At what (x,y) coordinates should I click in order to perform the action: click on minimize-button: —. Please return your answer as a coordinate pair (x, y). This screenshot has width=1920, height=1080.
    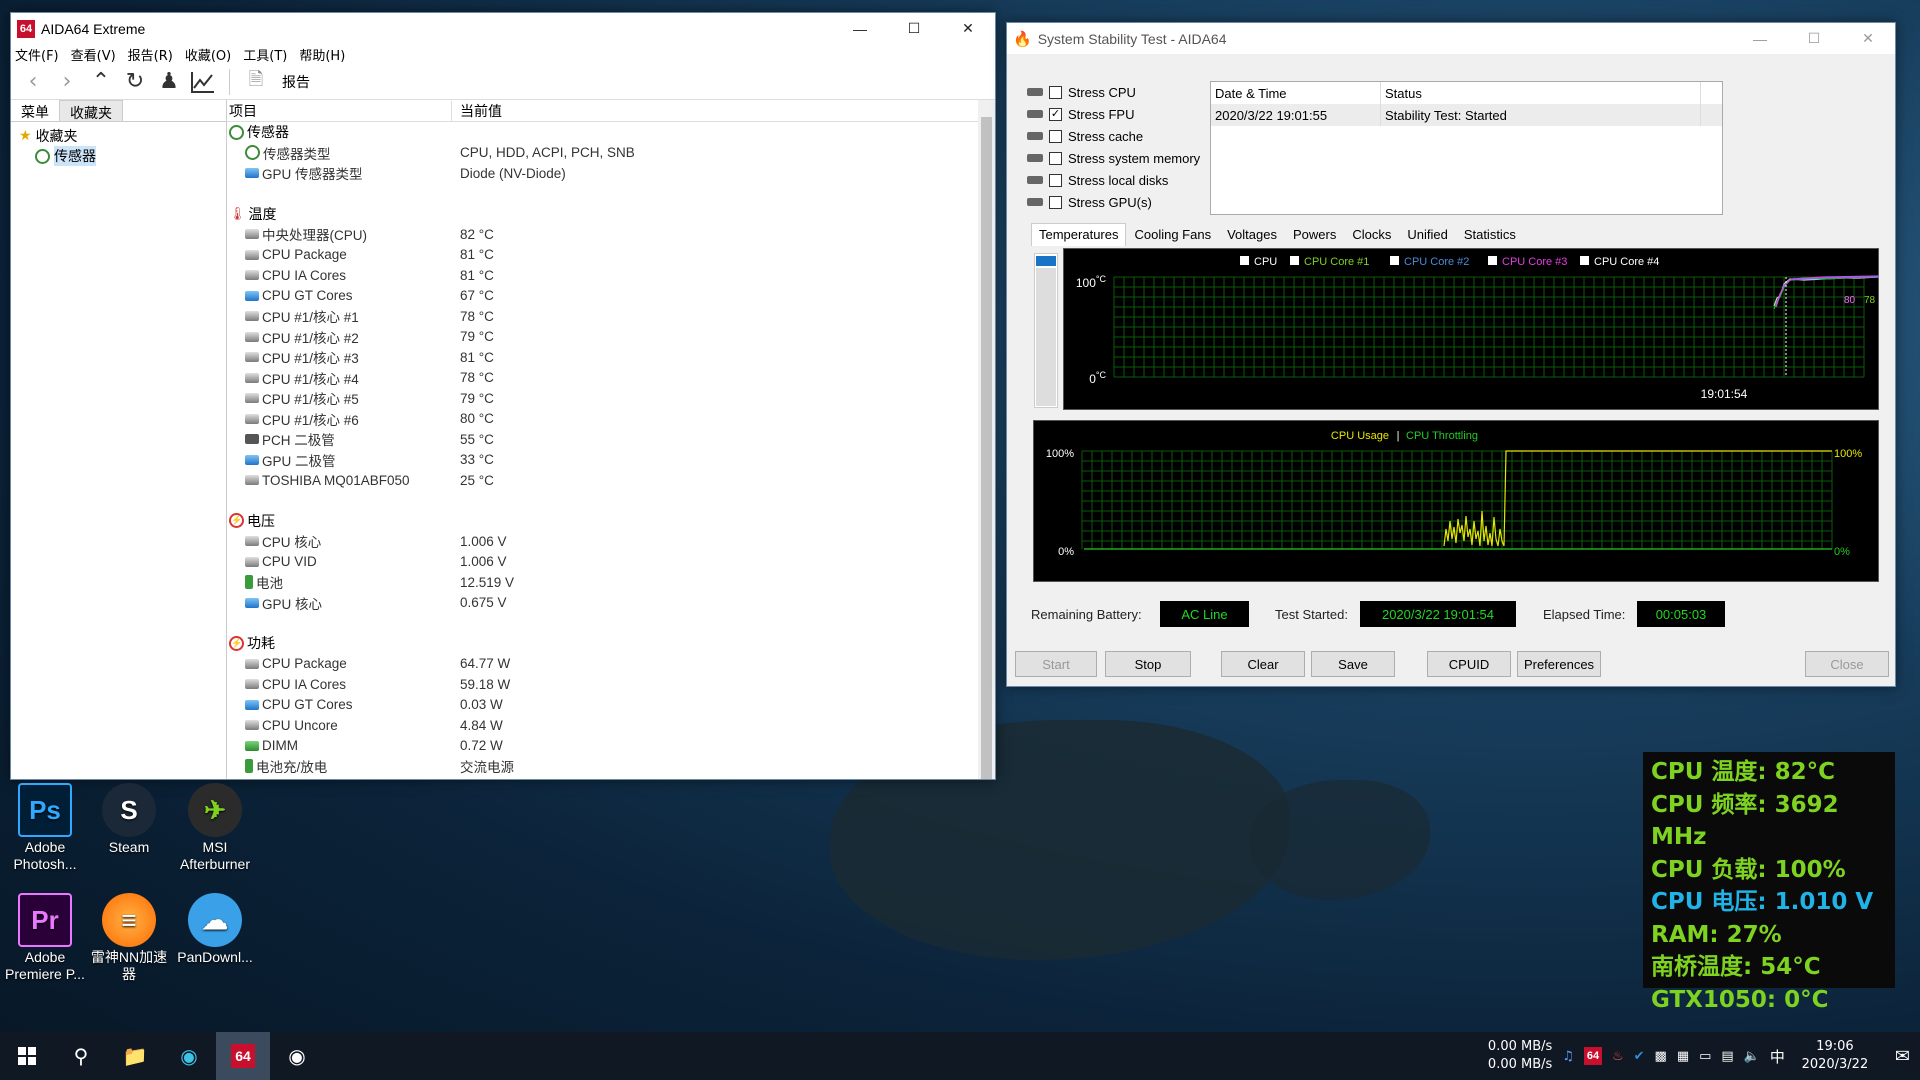
    Looking at the image, I should click on (860, 28).